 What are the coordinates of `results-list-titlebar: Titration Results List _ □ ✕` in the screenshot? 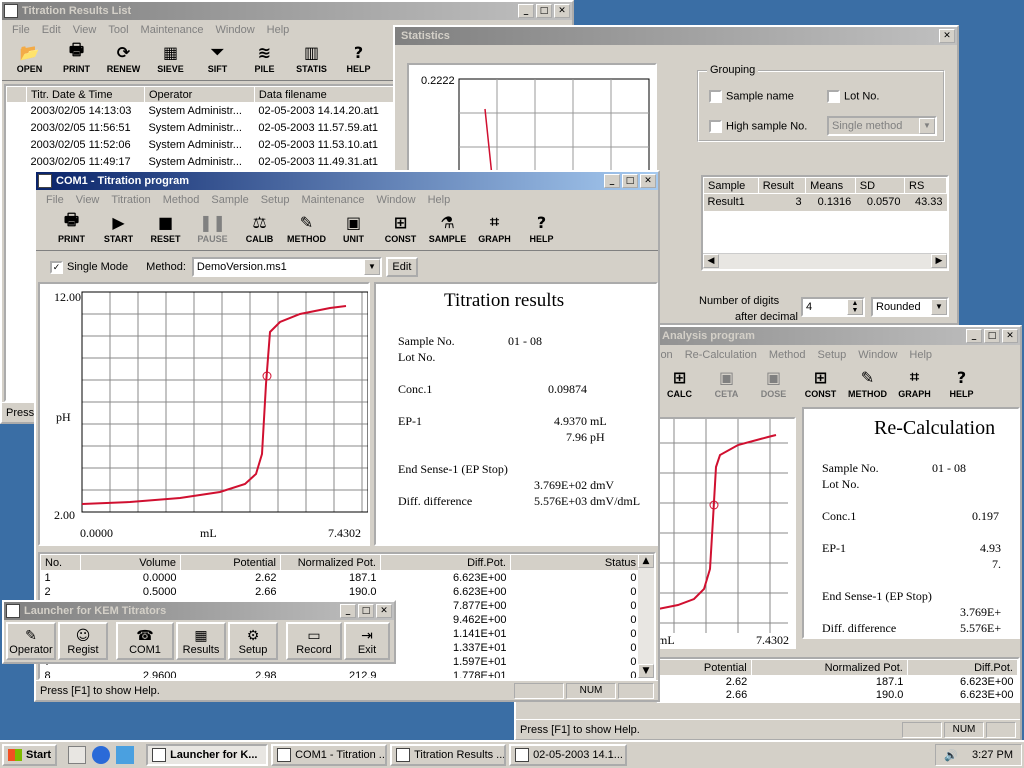 It's located at (287, 11).